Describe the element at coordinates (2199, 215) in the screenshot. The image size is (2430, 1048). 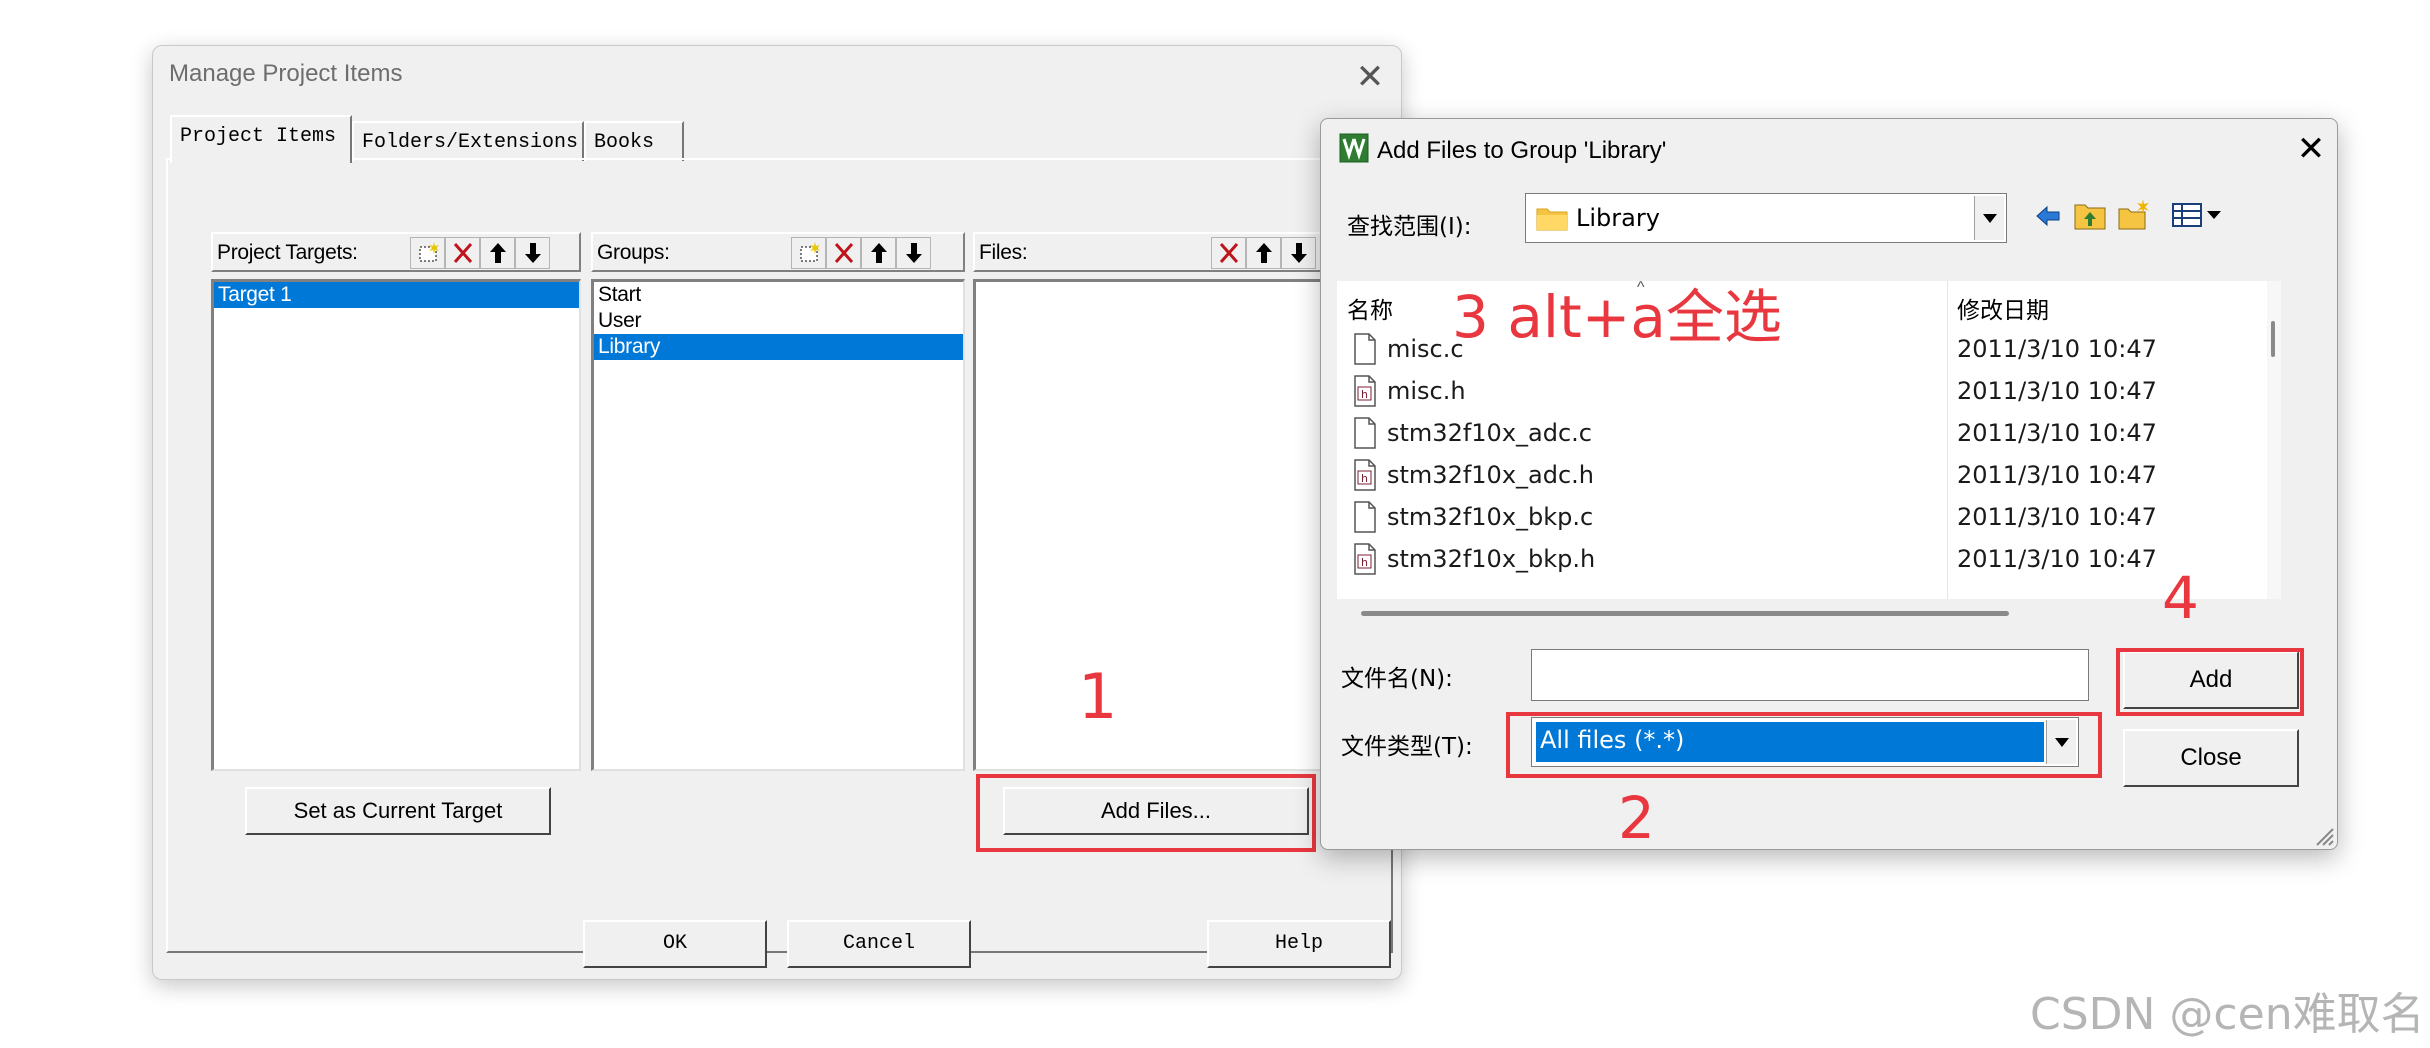
I see `view-menu-icon` at that location.